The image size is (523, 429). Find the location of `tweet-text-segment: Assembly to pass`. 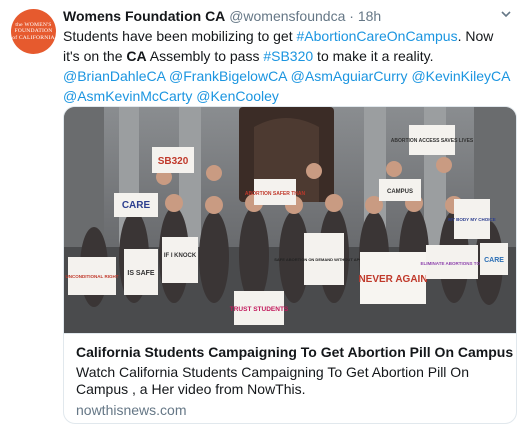

tweet-text-segment: Assembly to pass is located at coordinates (205, 56).